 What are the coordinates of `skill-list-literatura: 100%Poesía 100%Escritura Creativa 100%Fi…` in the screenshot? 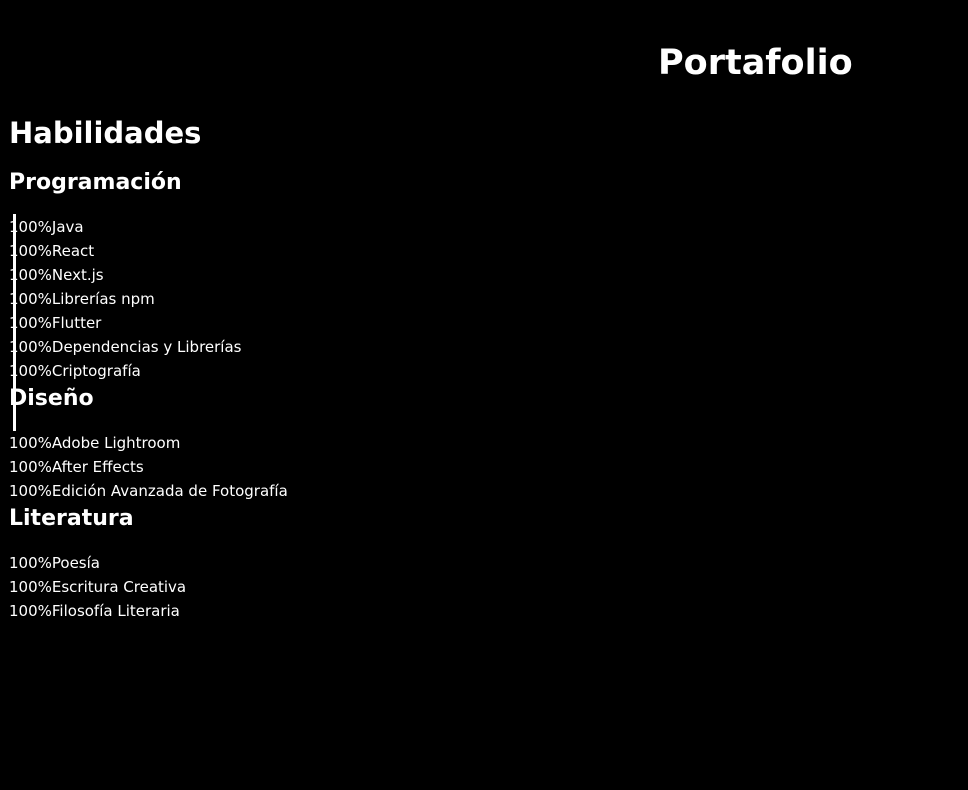 It's located at (97, 587).